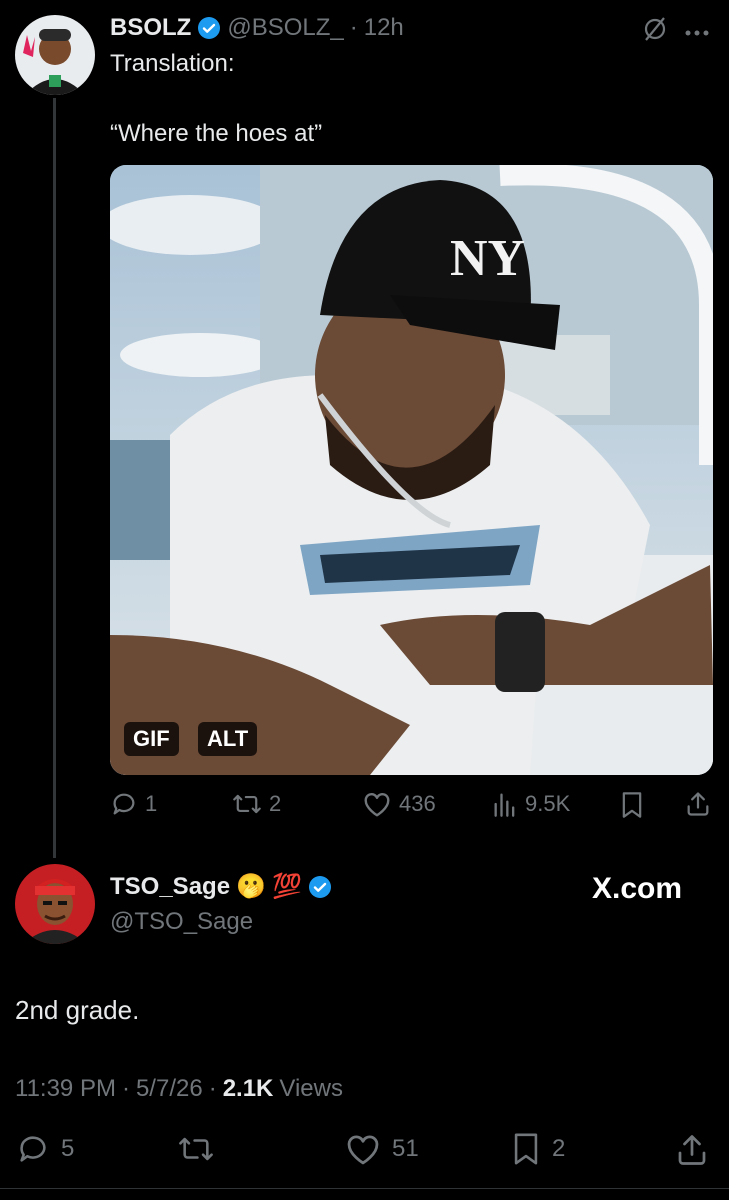 This screenshot has width=729, height=1200. Describe the element at coordinates (487, 258) in the screenshot. I see `svg-text: NY` at that location.